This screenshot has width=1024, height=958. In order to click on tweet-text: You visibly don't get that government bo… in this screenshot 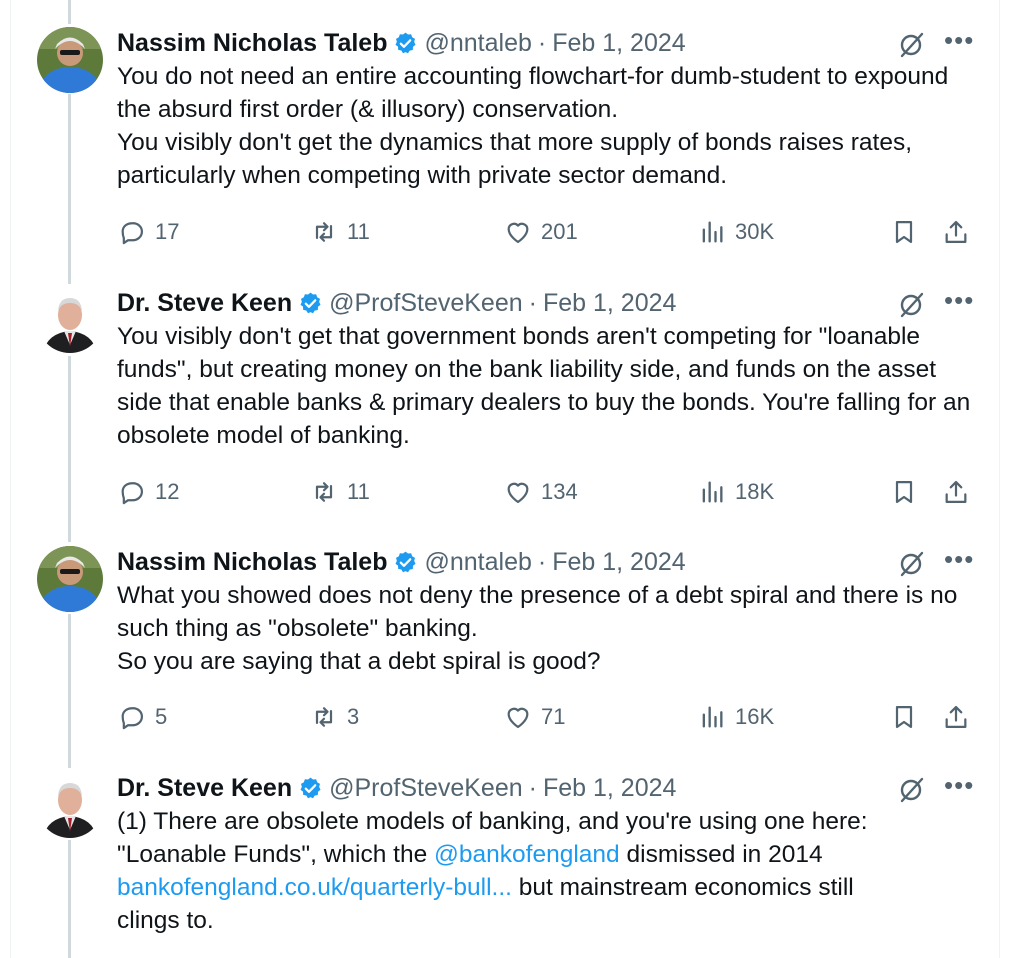, I will do `click(548, 386)`.